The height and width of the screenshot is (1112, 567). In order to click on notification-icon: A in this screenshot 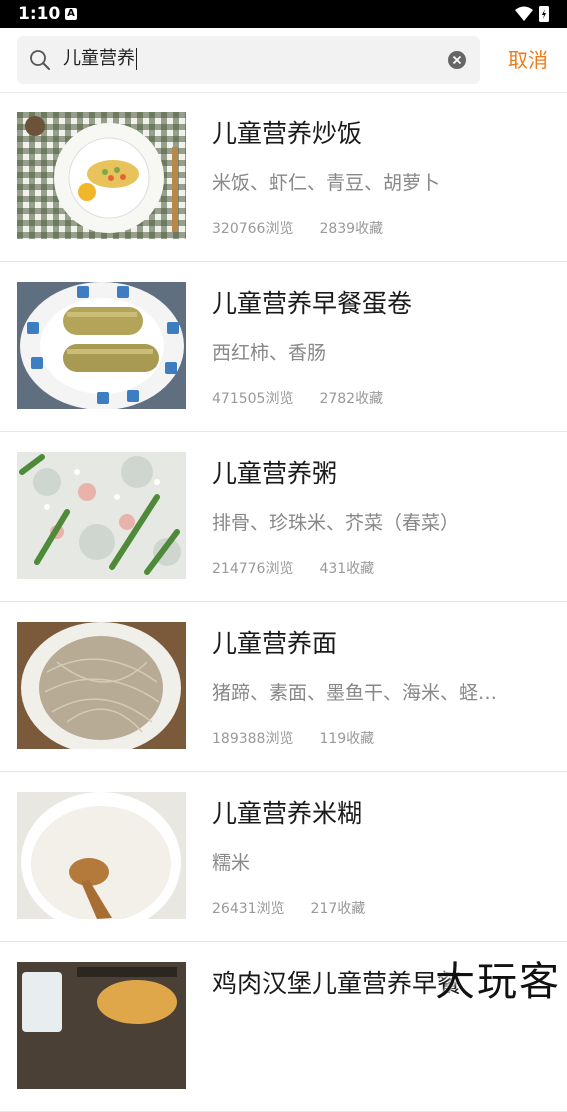, I will do `click(71, 14)`.